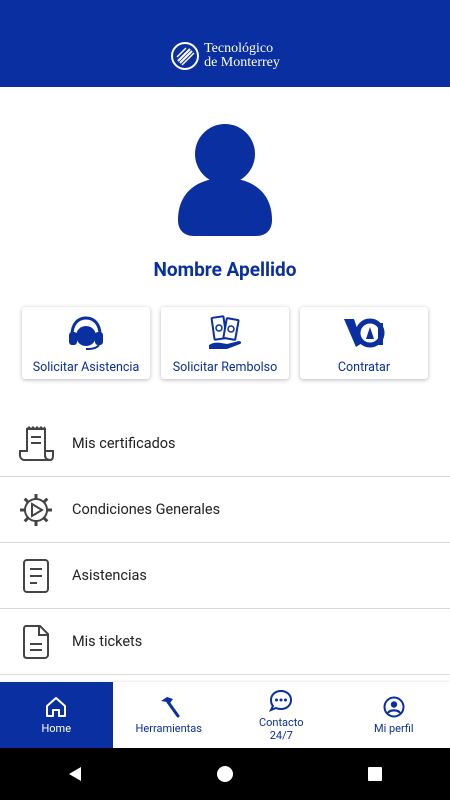 The width and height of the screenshot is (450, 800). I want to click on file-icon, so click(36, 642).